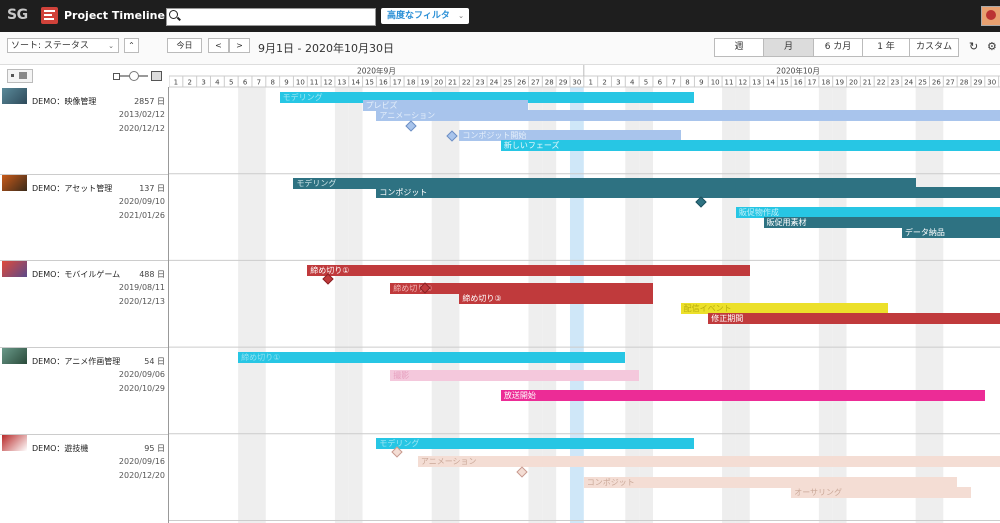  Describe the element at coordinates (116, 76) in the screenshot. I see `small-thumbnail-icon` at that location.